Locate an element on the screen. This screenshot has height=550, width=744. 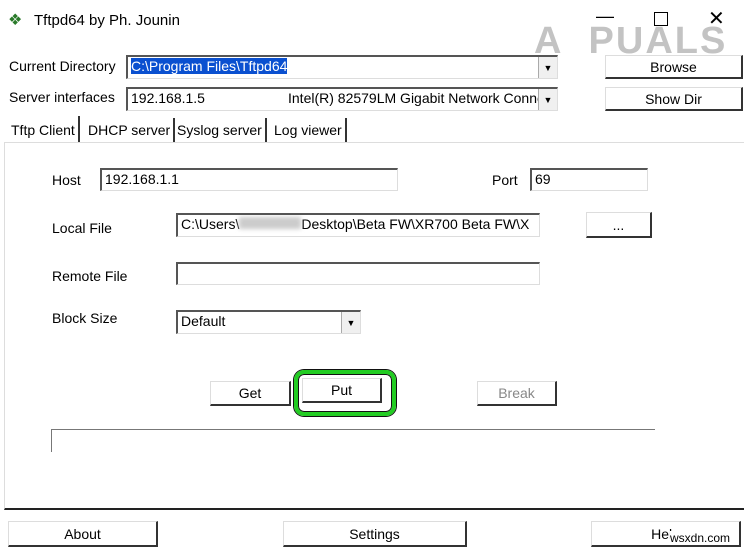
port-input: 69 is located at coordinates (589, 179).